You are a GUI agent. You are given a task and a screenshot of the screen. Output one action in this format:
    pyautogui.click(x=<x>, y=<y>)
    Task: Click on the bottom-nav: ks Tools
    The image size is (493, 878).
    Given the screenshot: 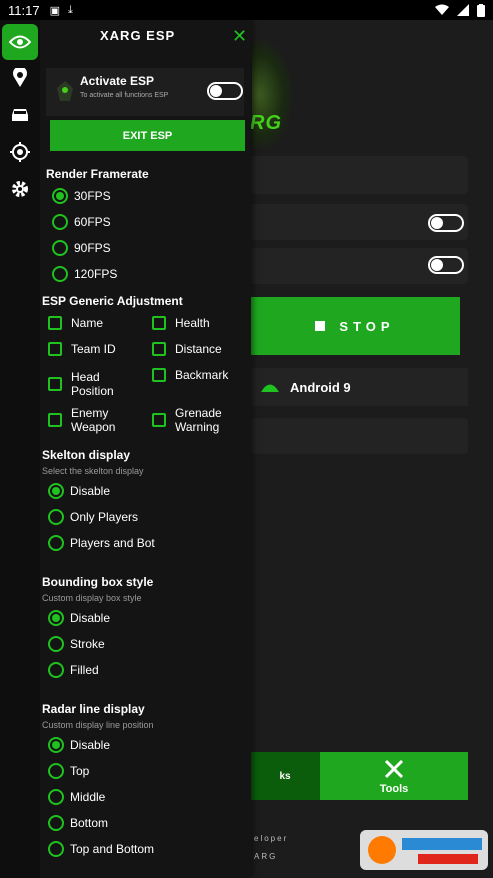 What is the action you would take?
    pyautogui.click(x=359, y=776)
    